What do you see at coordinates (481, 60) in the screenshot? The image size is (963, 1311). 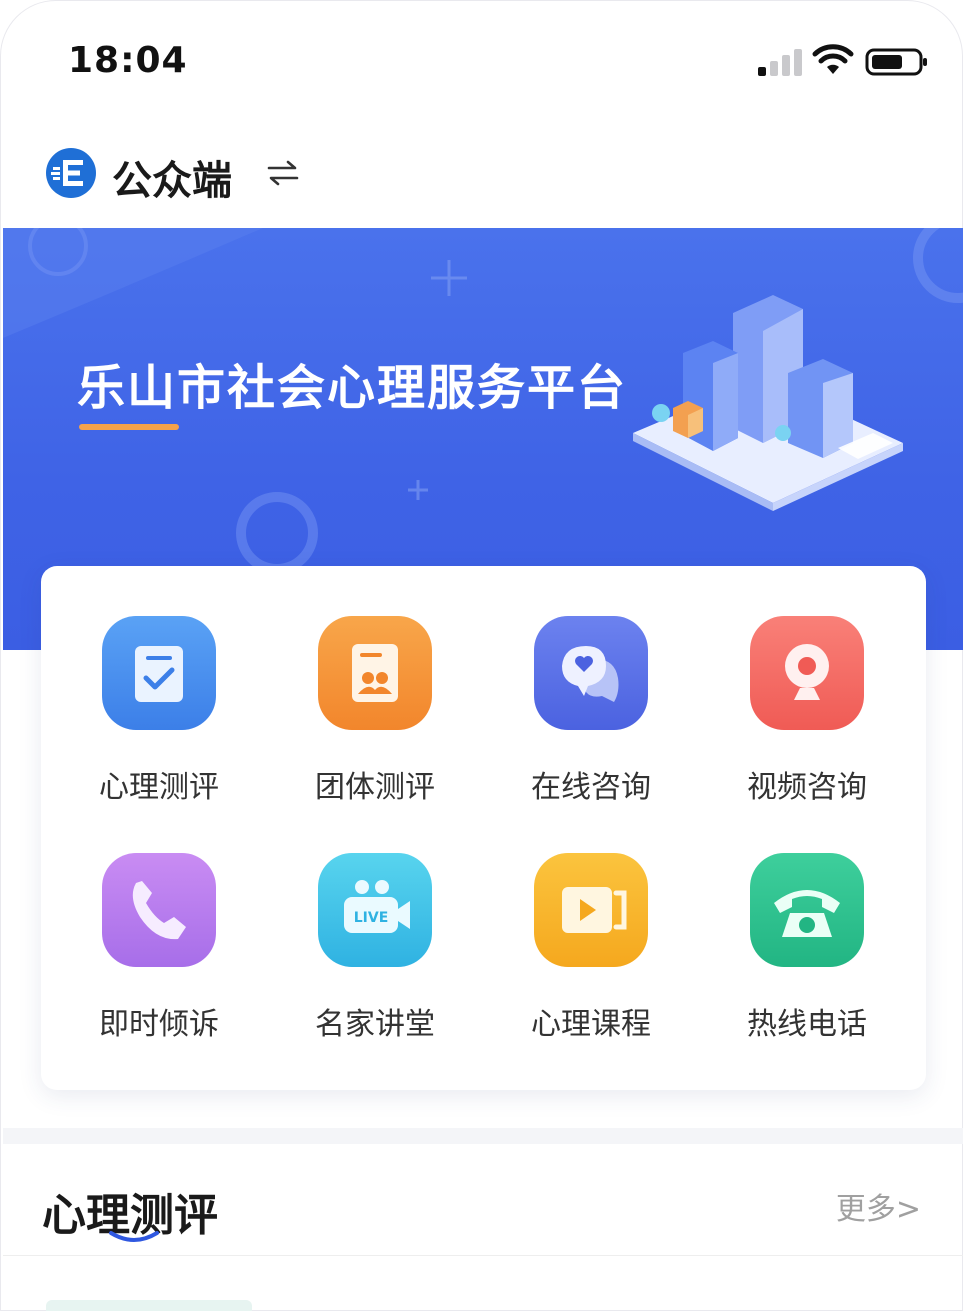 I see `status-bar: 18:04` at bounding box center [481, 60].